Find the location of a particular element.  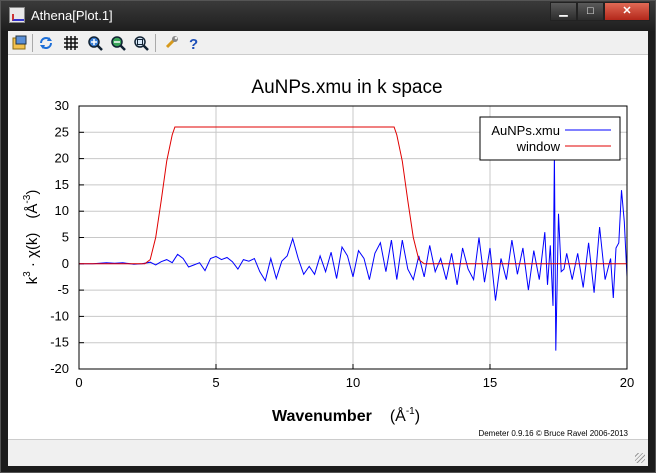

save-icon is located at coordinates (20, 43).